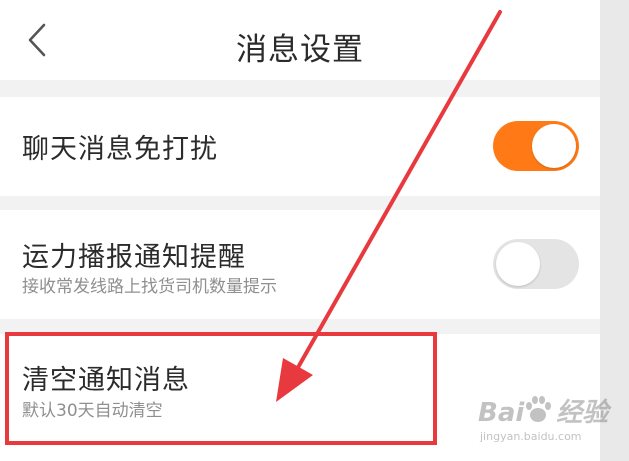 This screenshot has height=461, width=629. Describe the element at coordinates (300, 50) in the screenshot. I see `page-title: 消息设置` at that location.